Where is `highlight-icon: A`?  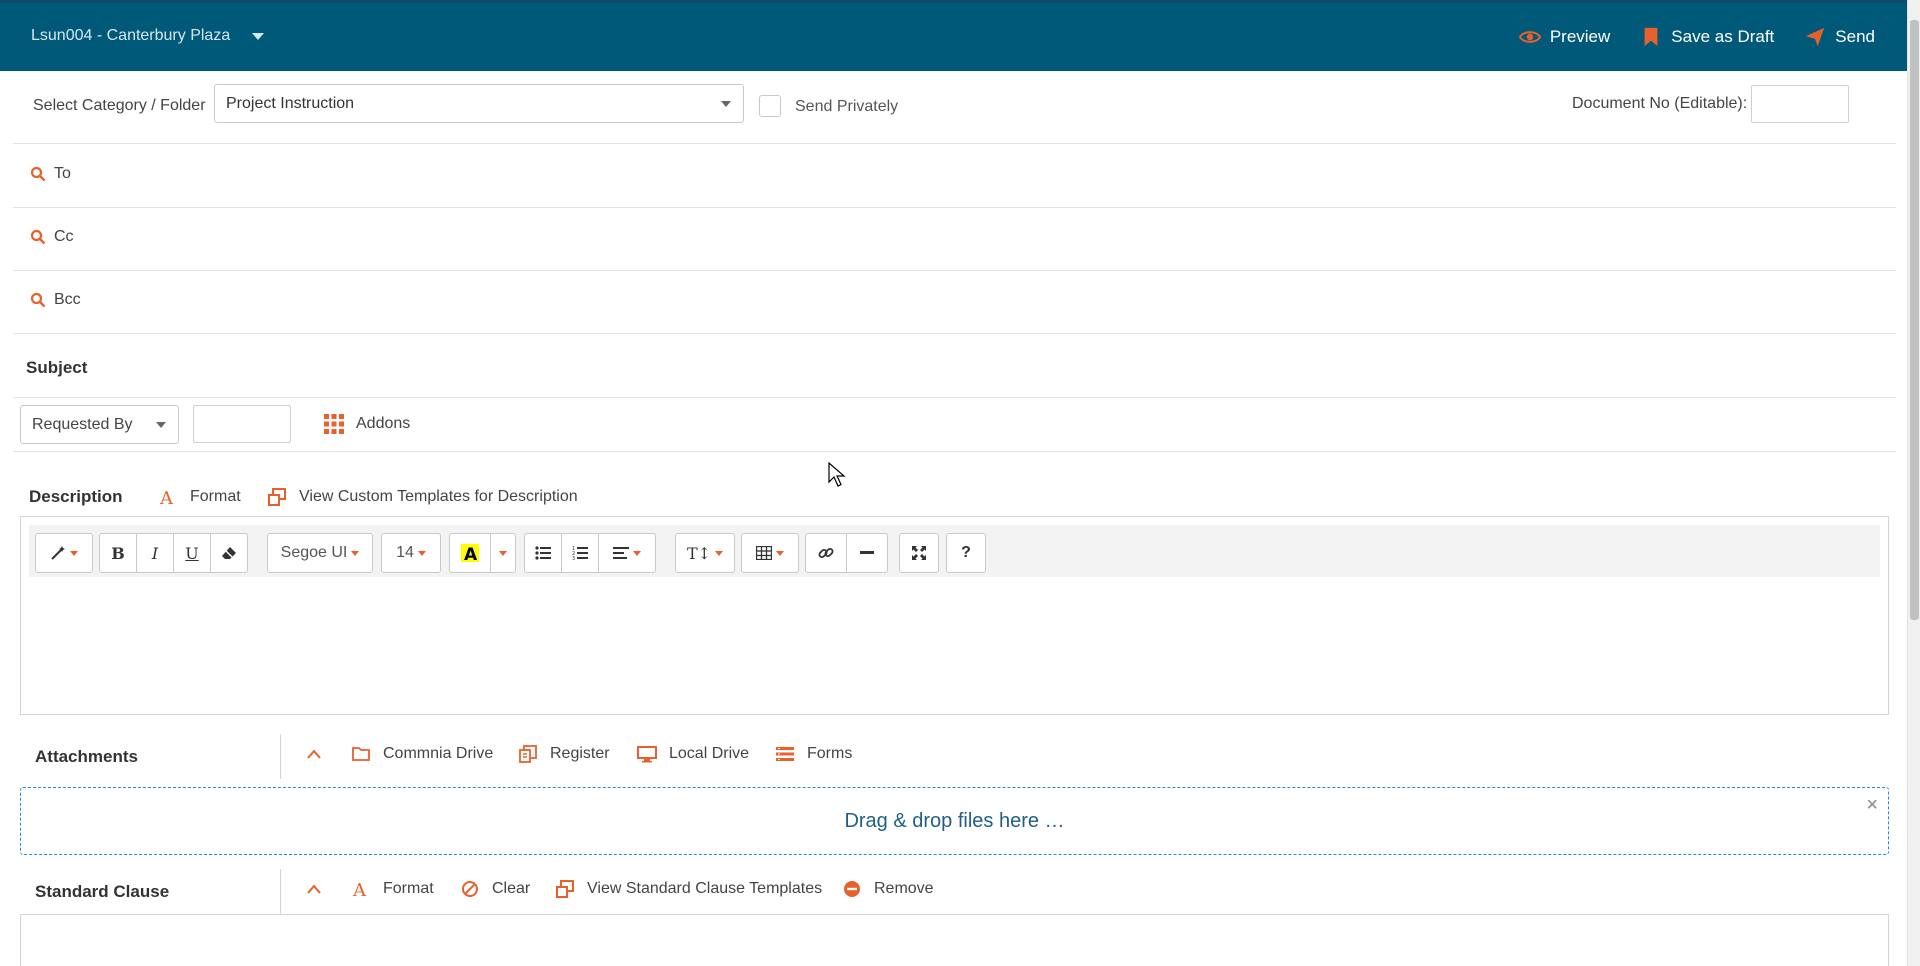
highlight-icon: A is located at coordinates (470, 553).